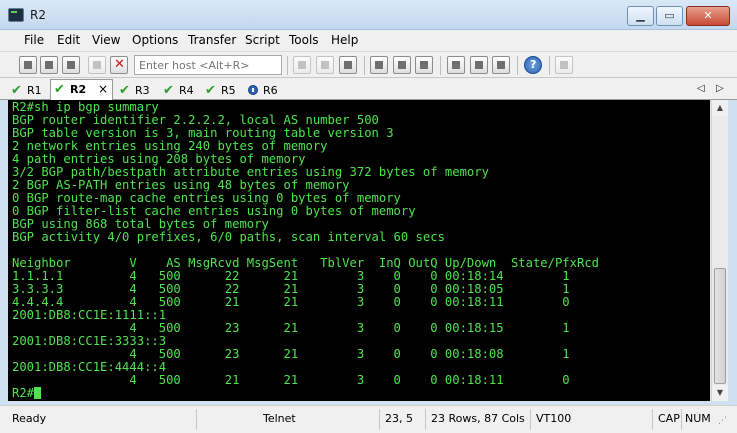  Describe the element at coordinates (698, 418) in the screenshot. I see `status-num-lock: NUM` at that location.